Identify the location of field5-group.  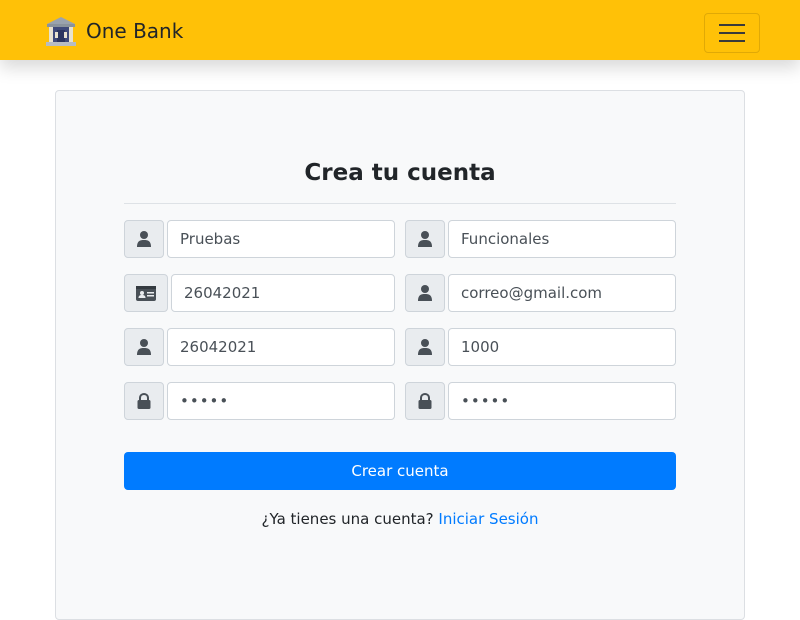
(259, 347).